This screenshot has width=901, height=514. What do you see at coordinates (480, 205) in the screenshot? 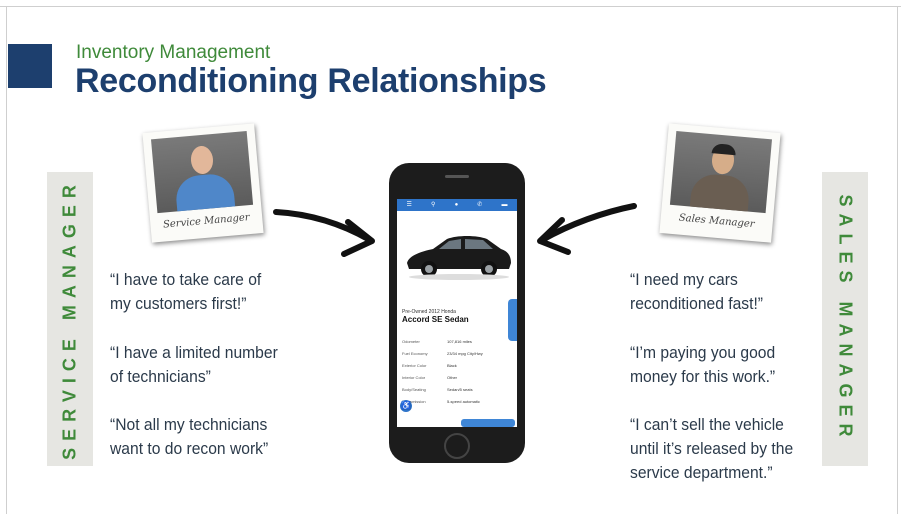
I see `phone-icon: ✆` at bounding box center [480, 205].